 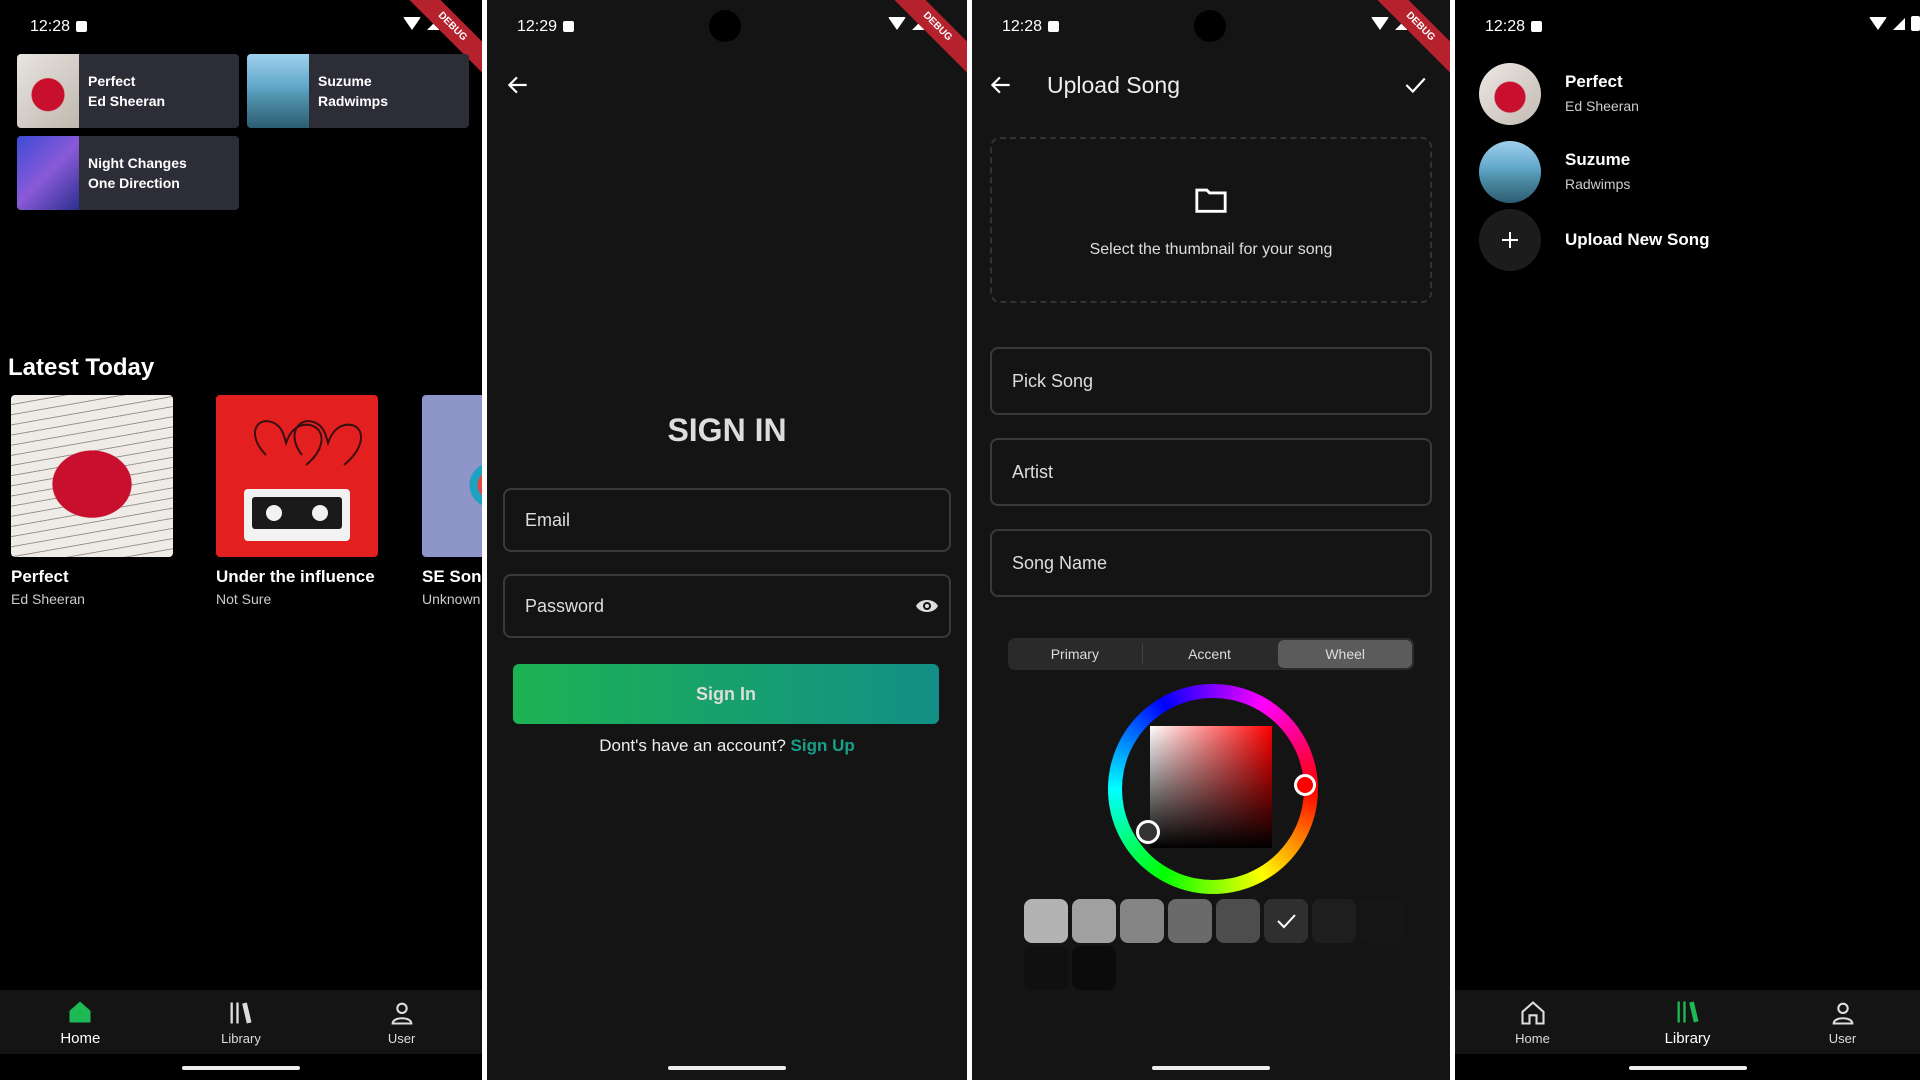 What do you see at coordinates (452, 476) in the screenshot?
I see `album-art-se-song` at bounding box center [452, 476].